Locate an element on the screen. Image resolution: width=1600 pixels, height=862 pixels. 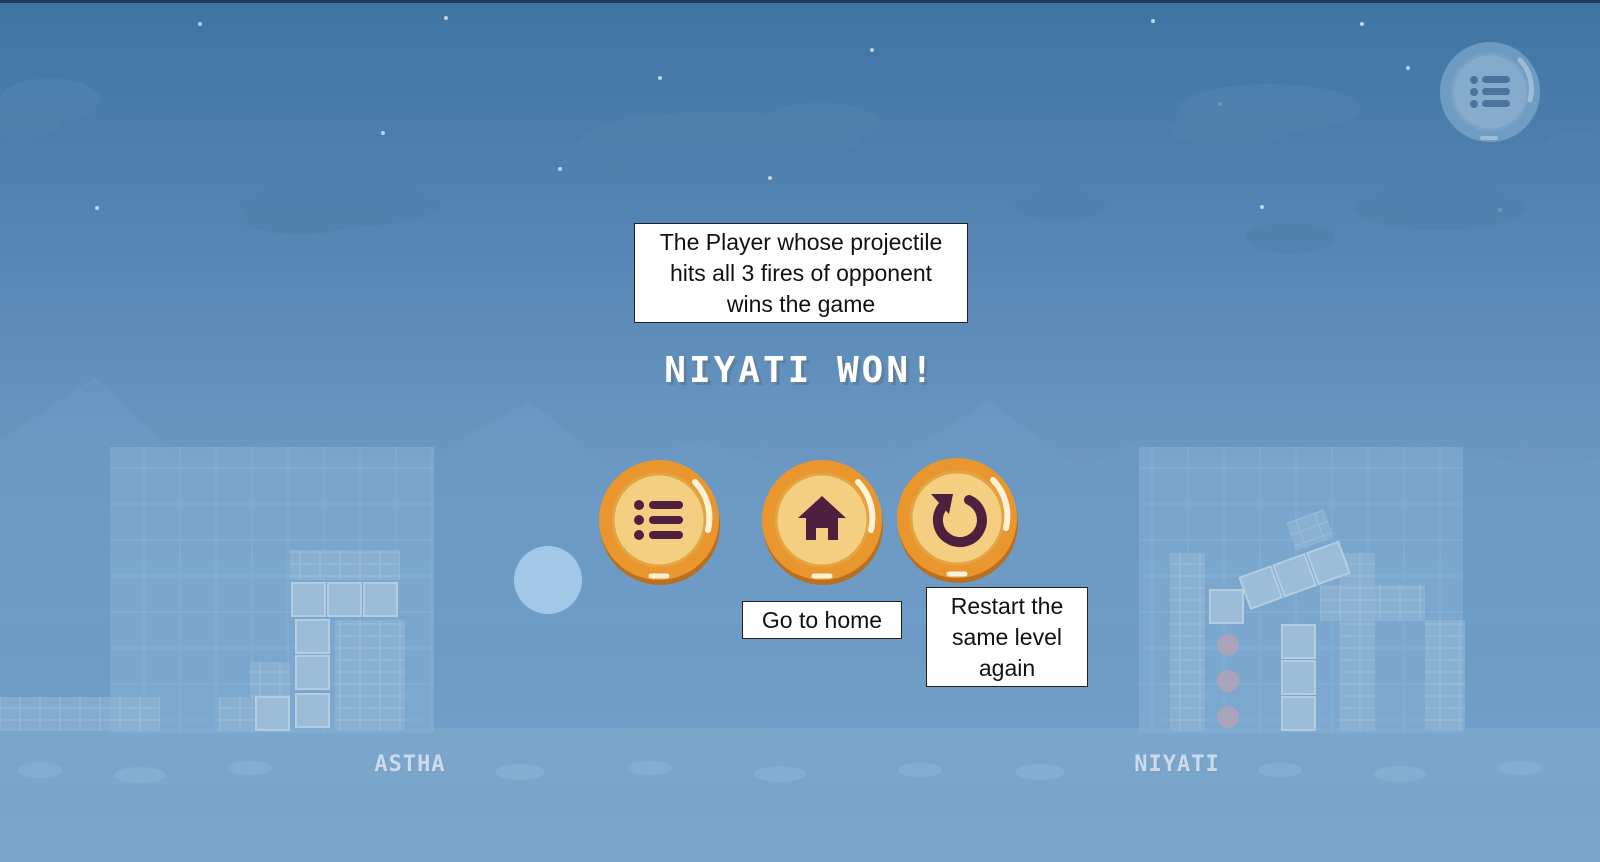
restart-line-2: same level is located at coordinates (1007, 637).